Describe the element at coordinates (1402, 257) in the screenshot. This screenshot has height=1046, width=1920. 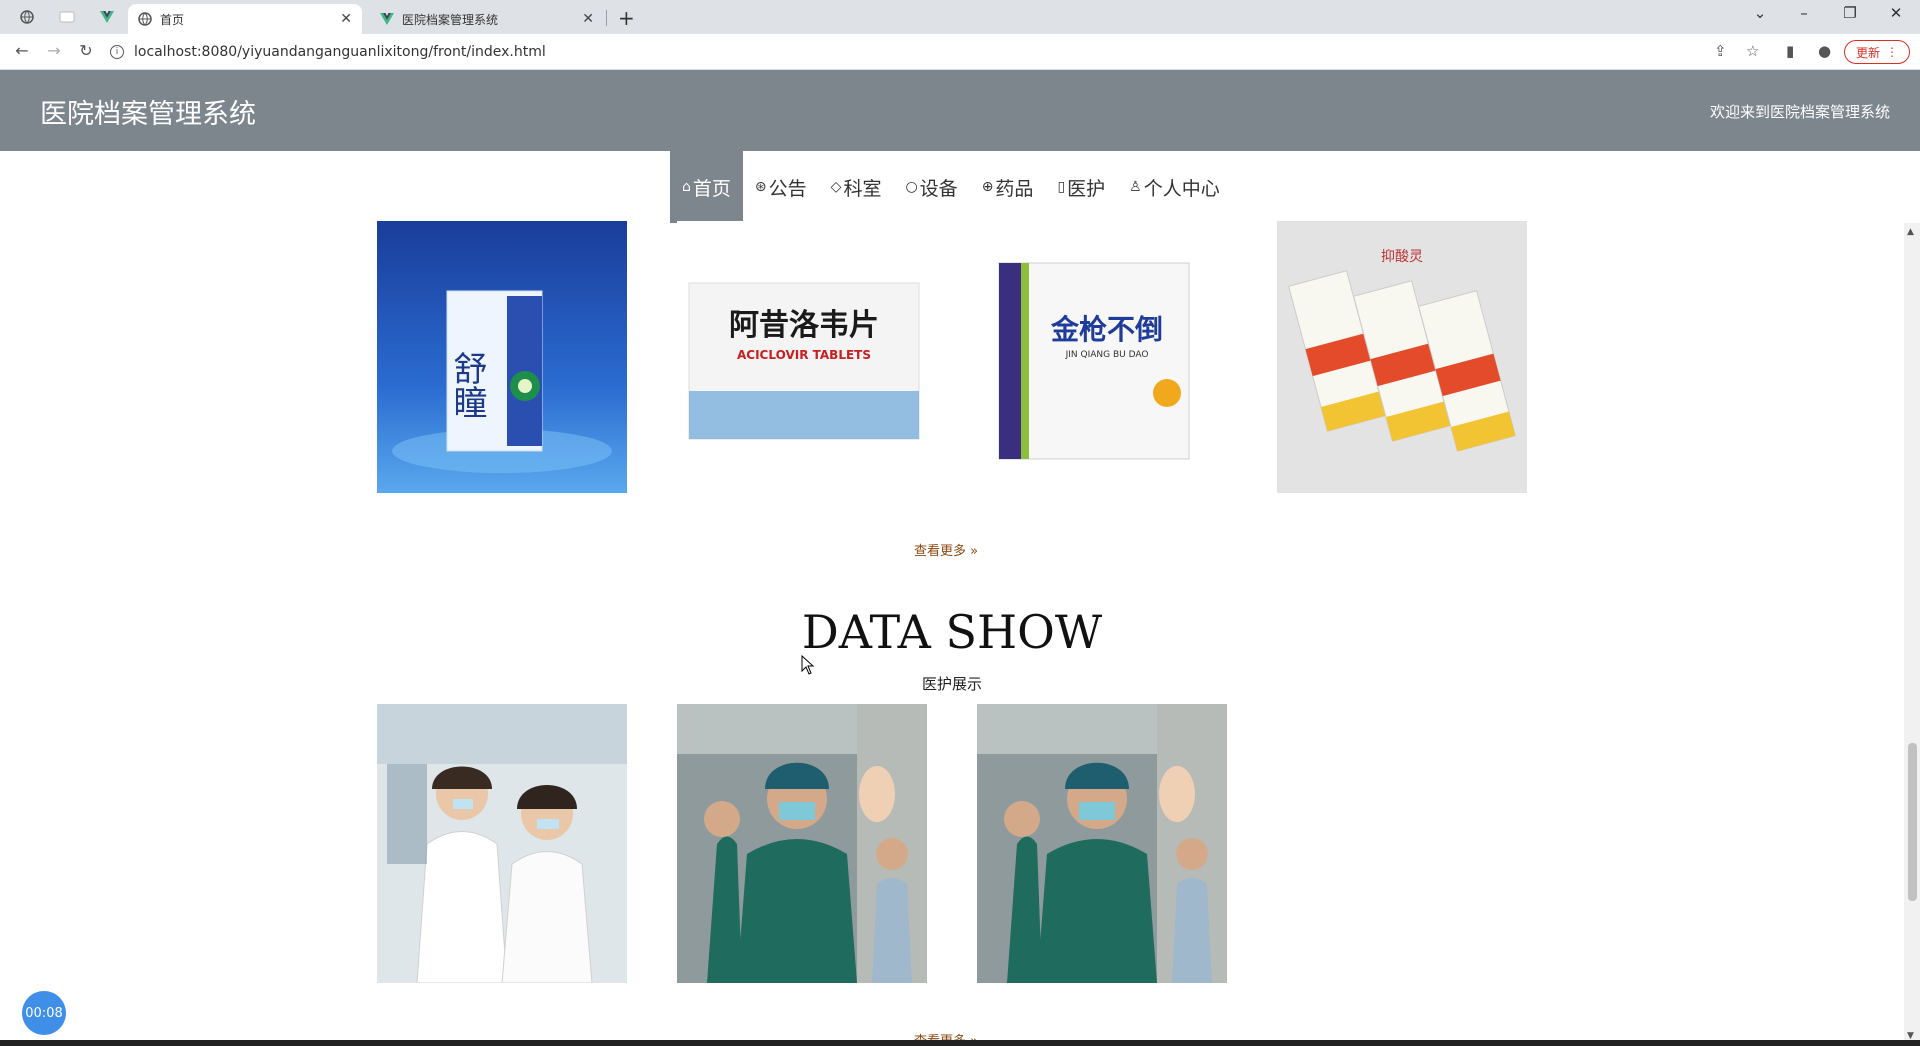
I see `medicine-brand: 抑酸灵` at that location.